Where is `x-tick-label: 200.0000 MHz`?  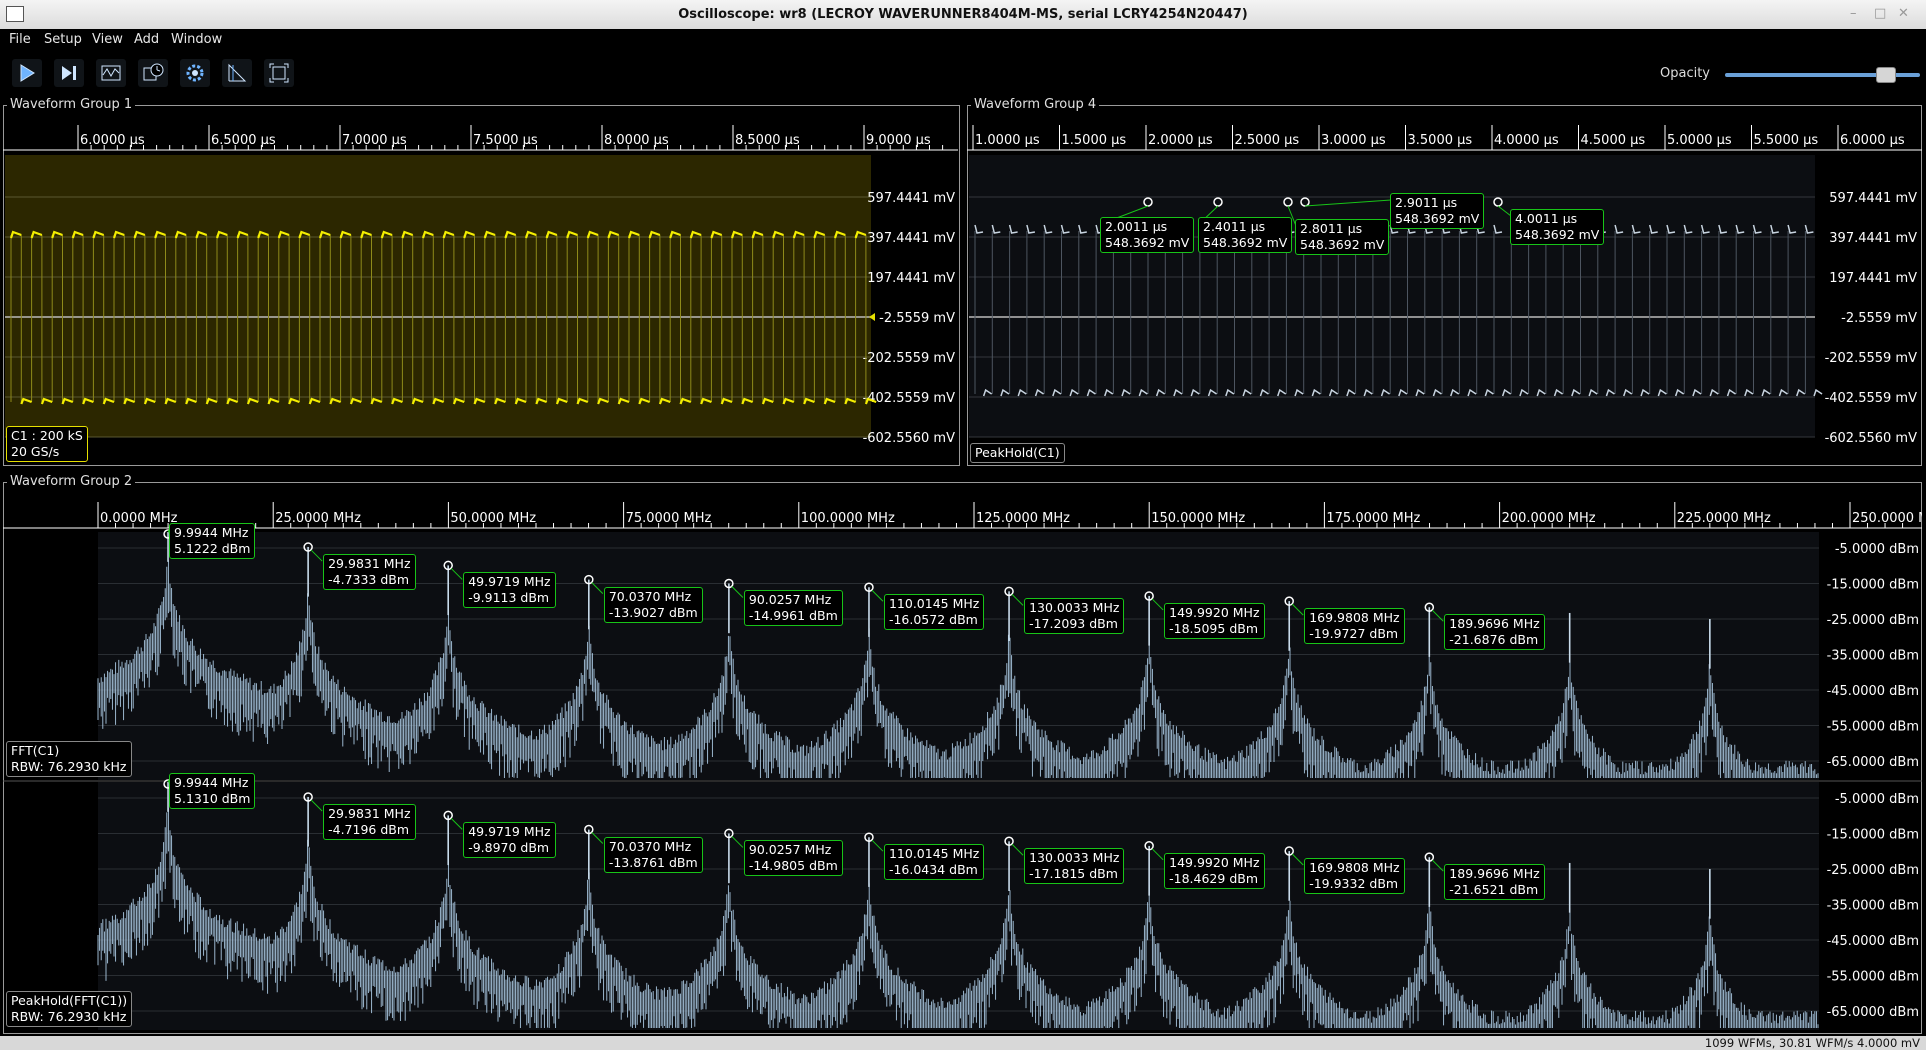 x-tick-label: 200.0000 MHz is located at coordinates (1549, 518).